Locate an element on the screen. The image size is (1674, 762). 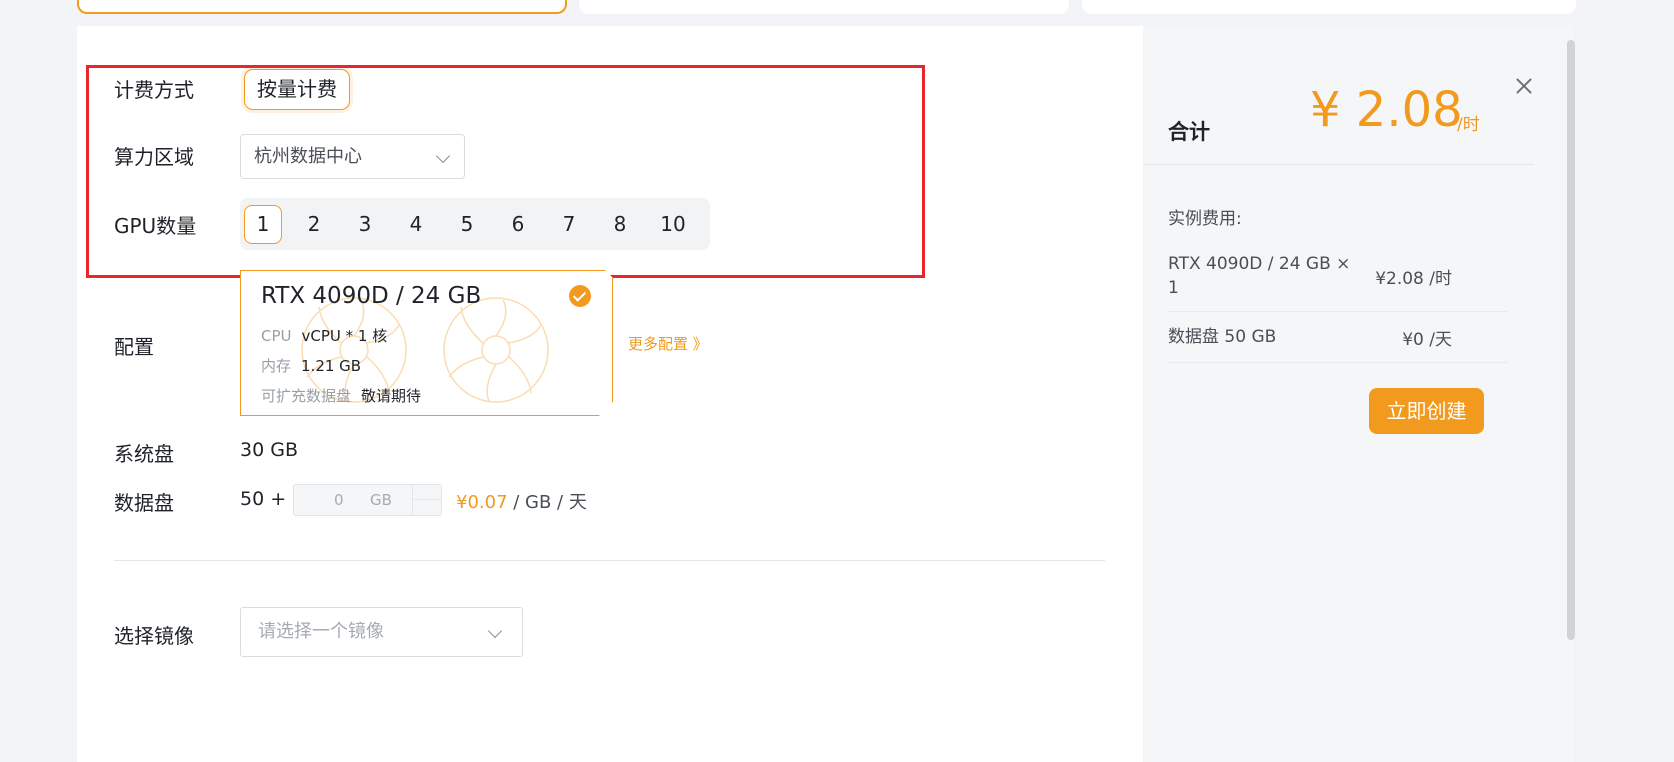
fan-watermark-icon is located at coordinates (496, 350).